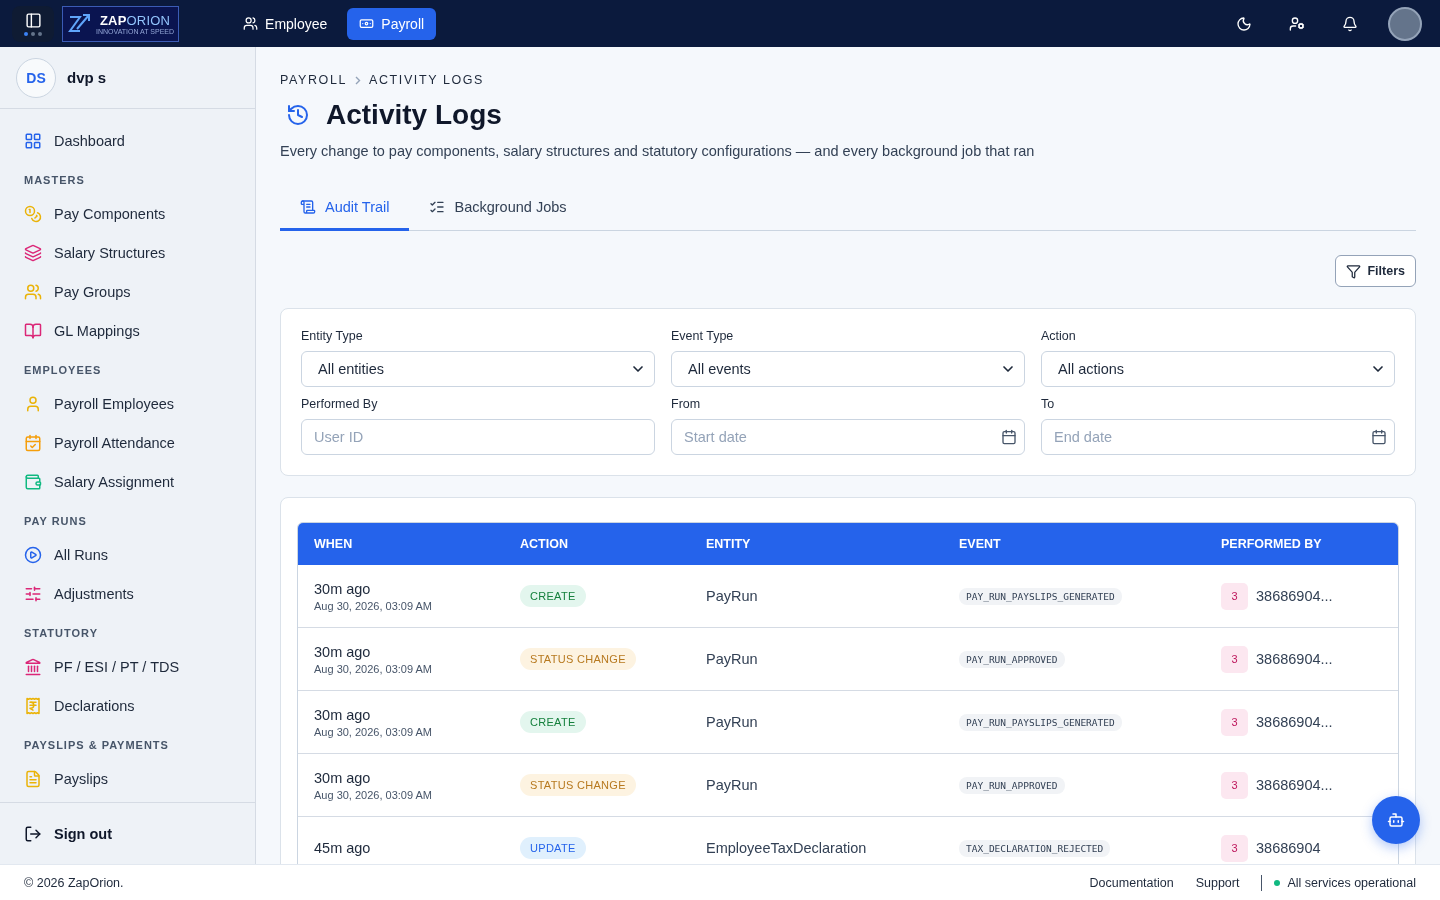  What do you see at coordinates (1405, 23) in the screenshot?
I see `avatar` at bounding box center [1405, 23].